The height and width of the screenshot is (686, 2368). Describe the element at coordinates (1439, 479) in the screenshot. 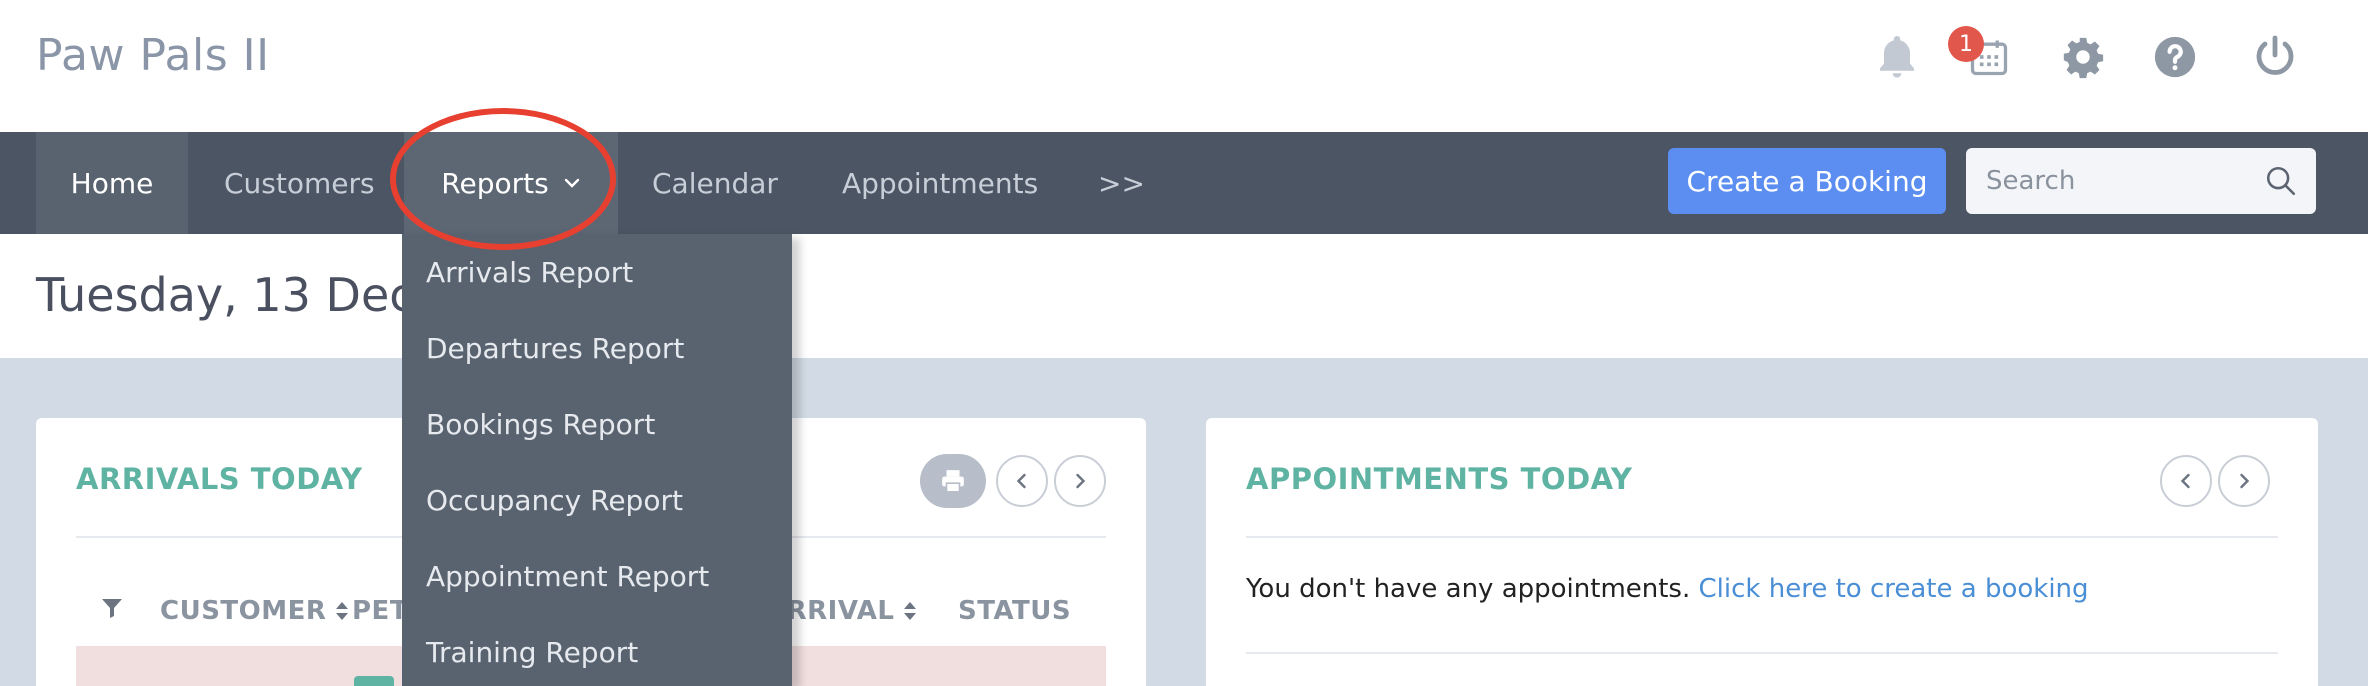

I see `appointments-title: APPOINTMENTS TODAY` at that location.